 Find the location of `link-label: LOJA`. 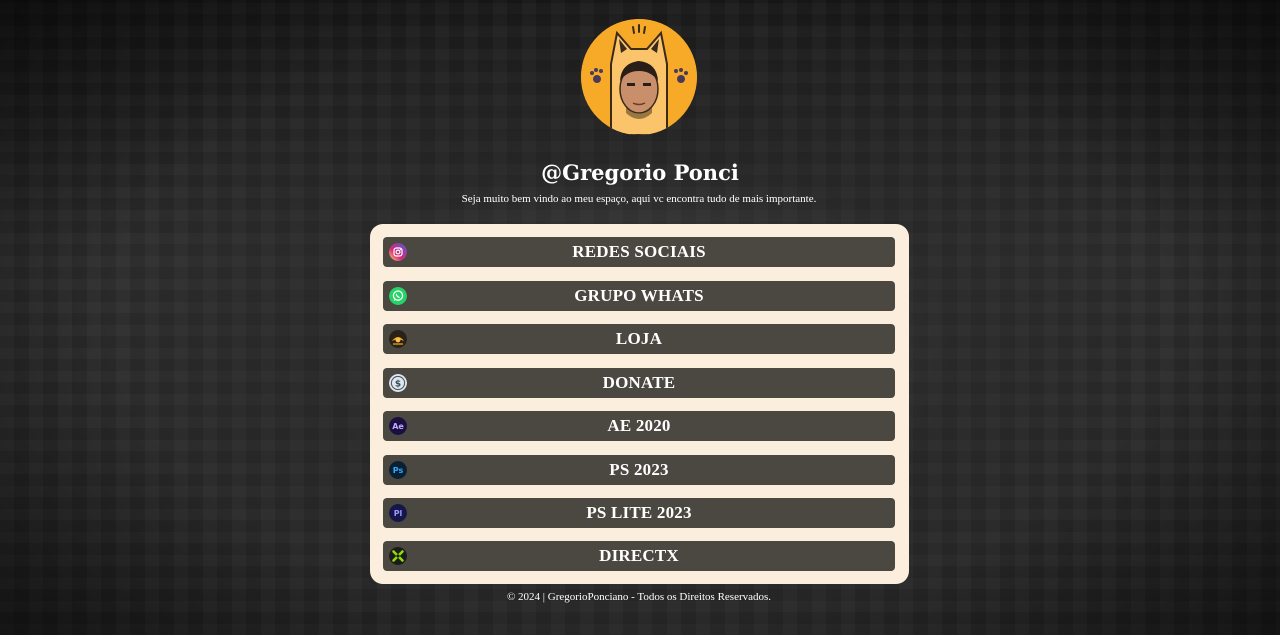

link-label: LOJA is located at coordinates (639, 338).